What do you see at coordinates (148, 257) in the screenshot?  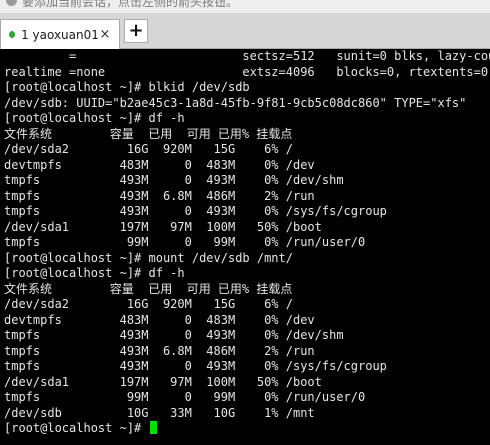 I see `terminal-line: [root@localhost ~]# mount /dev/sdb /mnt/` at bounding box center [148, 257].